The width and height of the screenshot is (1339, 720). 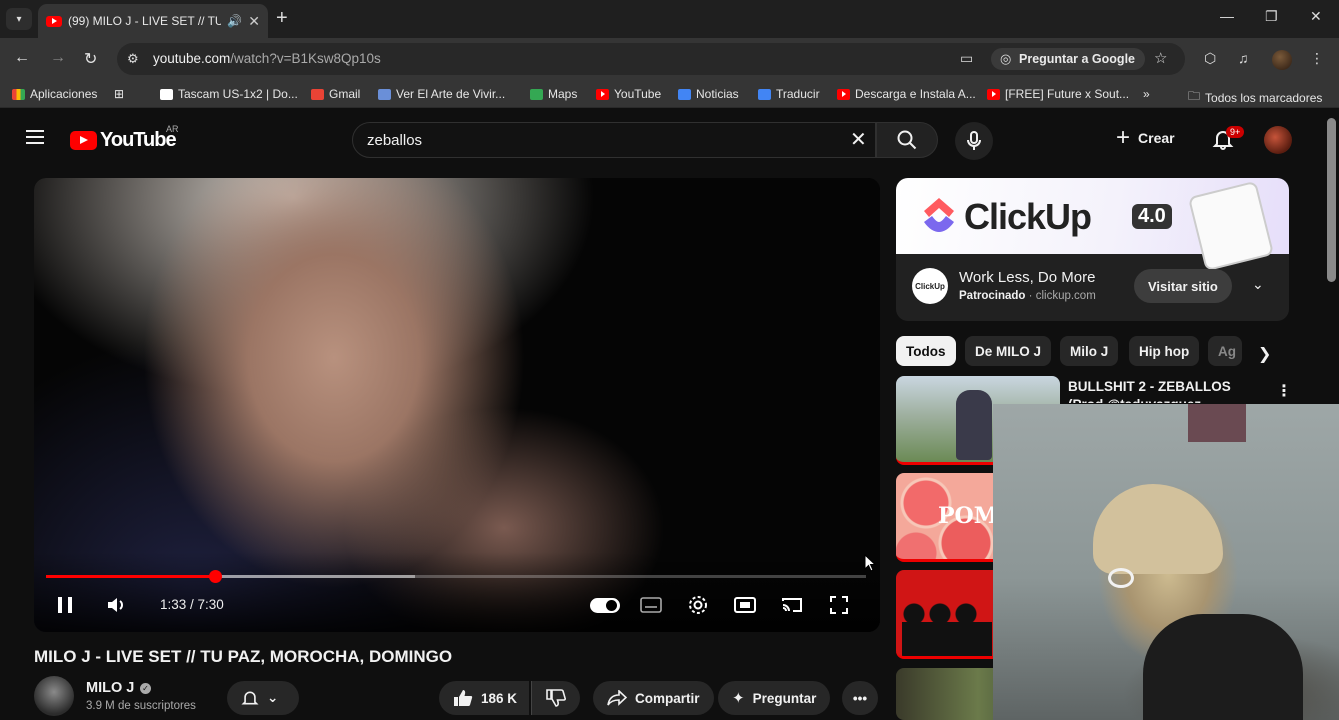 I want to click on apps-grid-icon: ⊞, so click(x=119, y=94).